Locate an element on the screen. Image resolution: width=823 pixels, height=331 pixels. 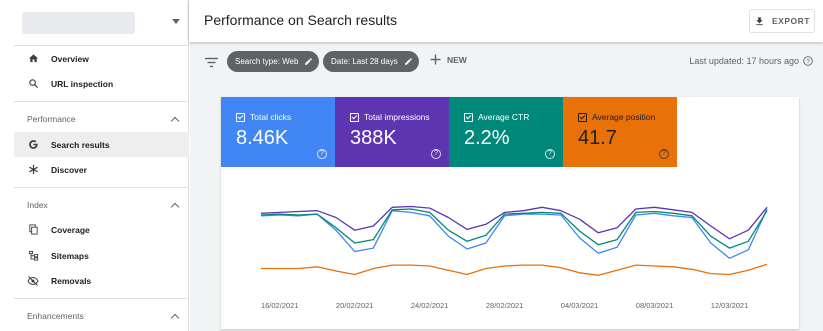
asterisk-icon is located at coordinates (33, 170).